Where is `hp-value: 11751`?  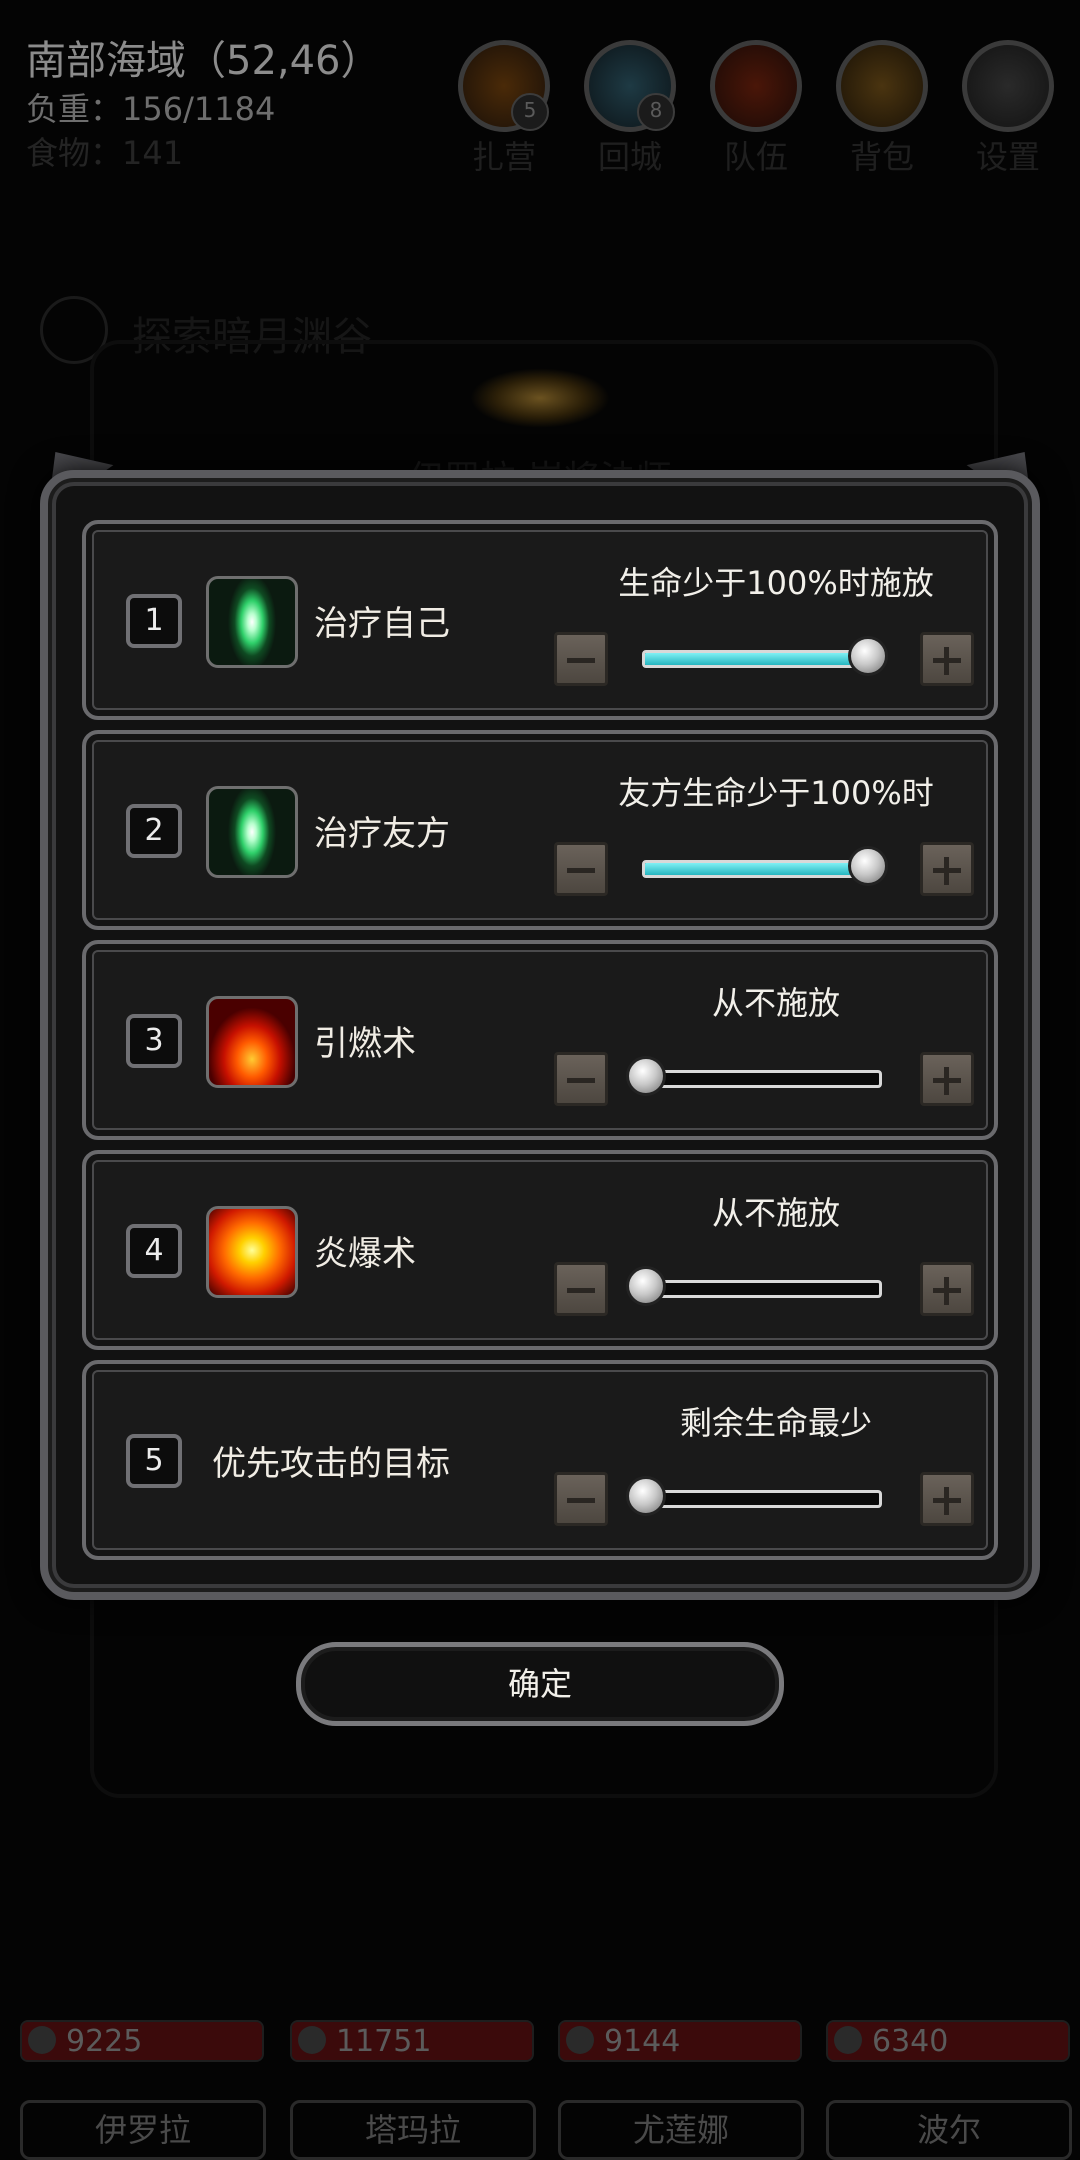 hp-value: 11751 is located at coordinates (384, 2041).